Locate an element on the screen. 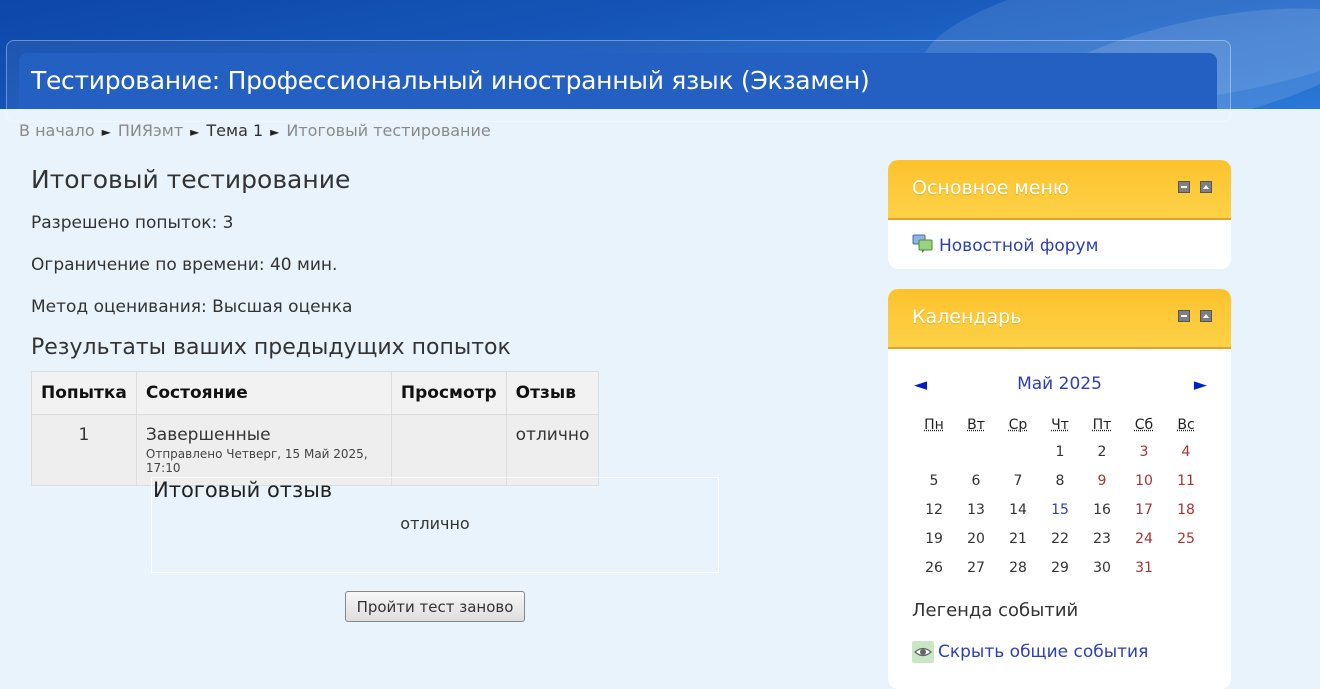 The width and height of the screenshot is (1320, 689). attempt-state: Завершенные is located at coordinates (208, 435).